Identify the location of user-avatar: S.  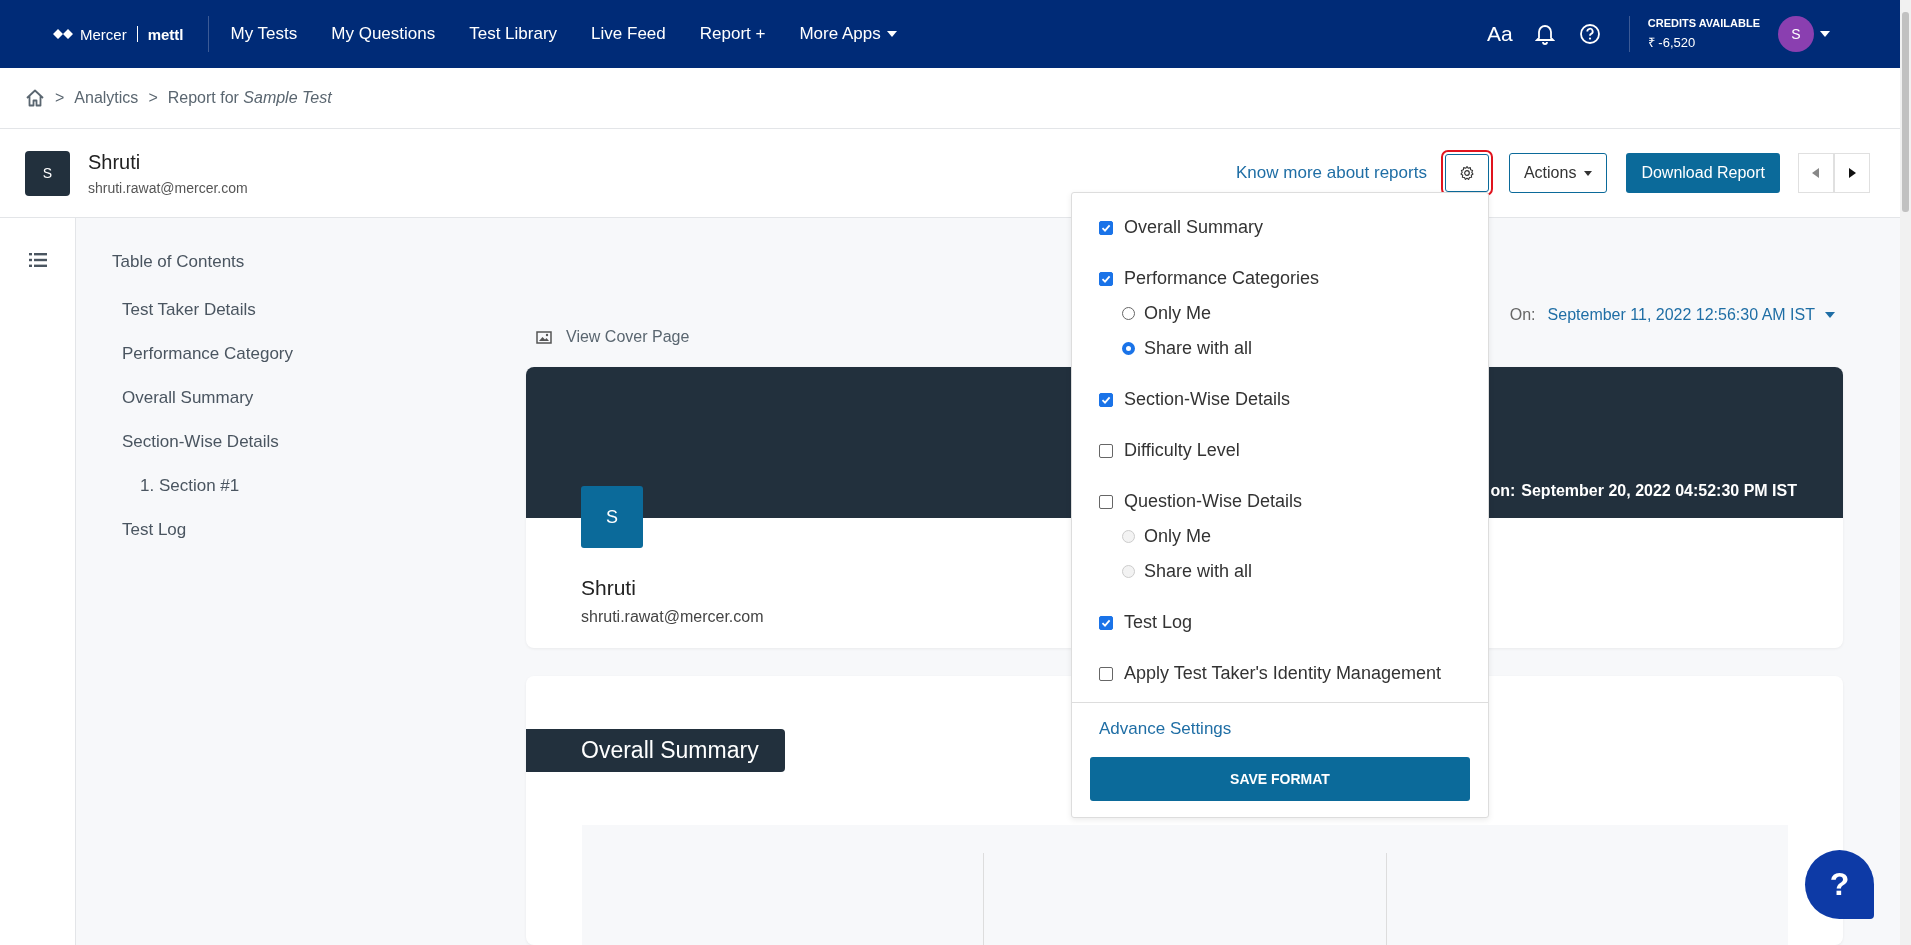
(1796, 34).